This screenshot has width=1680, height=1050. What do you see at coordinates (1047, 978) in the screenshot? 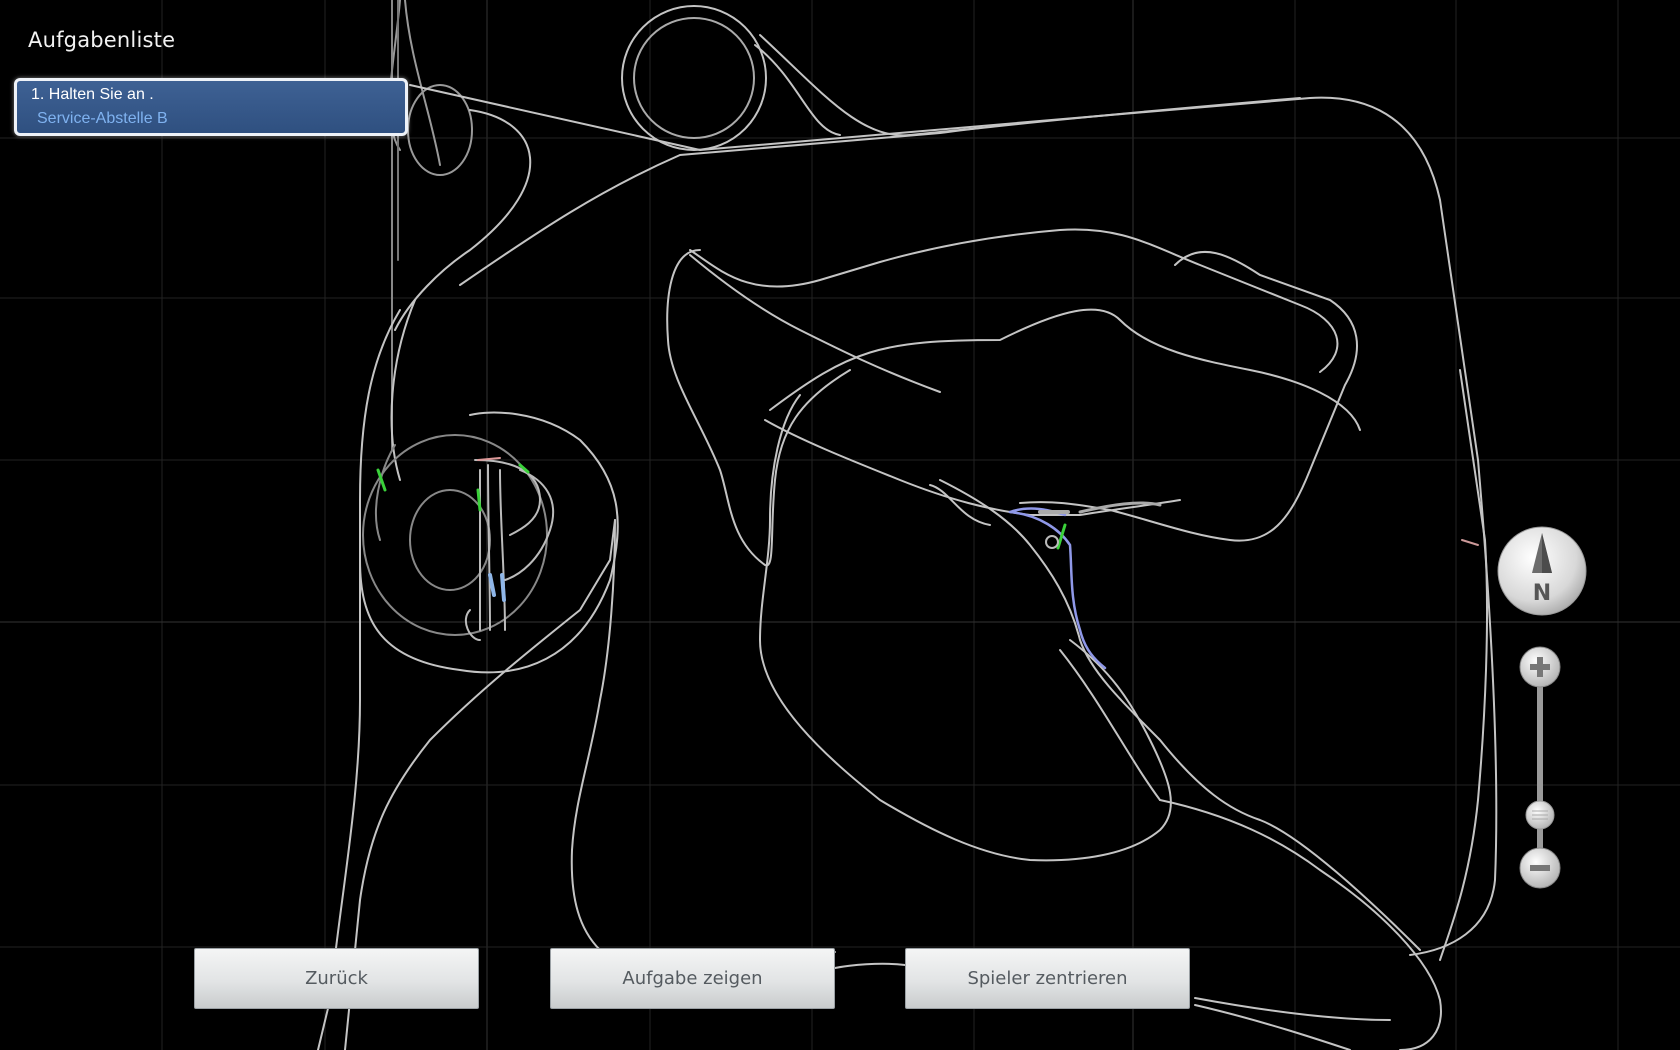
I see `center-player-button: Spieler zentrieren` at bounding box center [1047, 978].